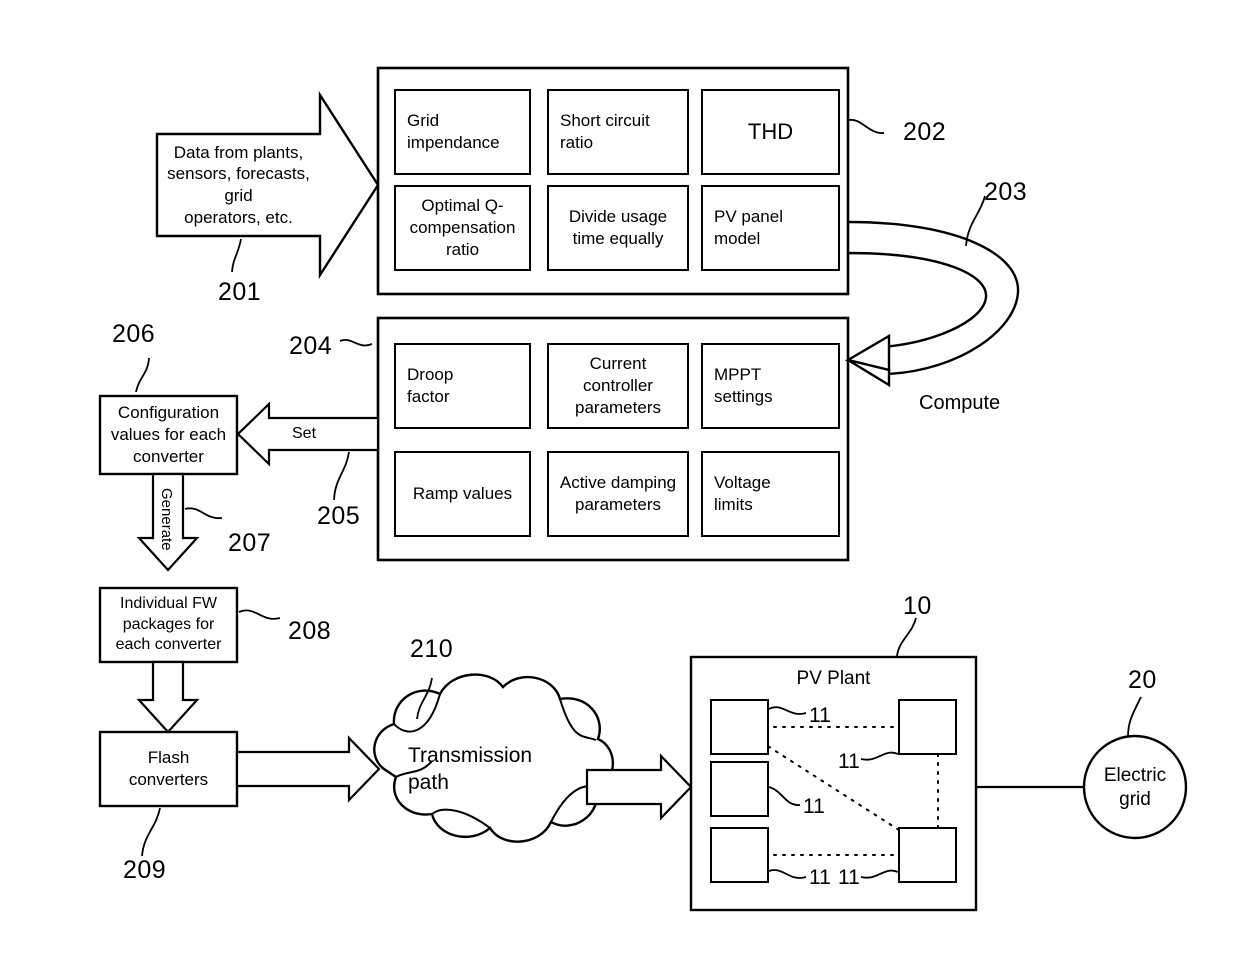 The height and width of the screenshot is (960, 1240). I want to click on cell-thd-label: THD, so click(770, 131).